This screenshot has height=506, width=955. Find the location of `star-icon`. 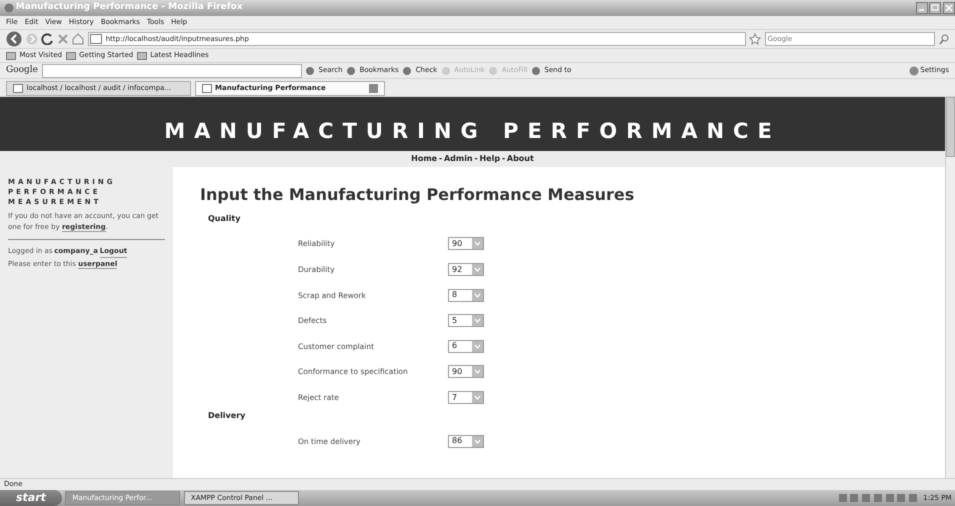

star-icon is located at coordinates (755, 39).